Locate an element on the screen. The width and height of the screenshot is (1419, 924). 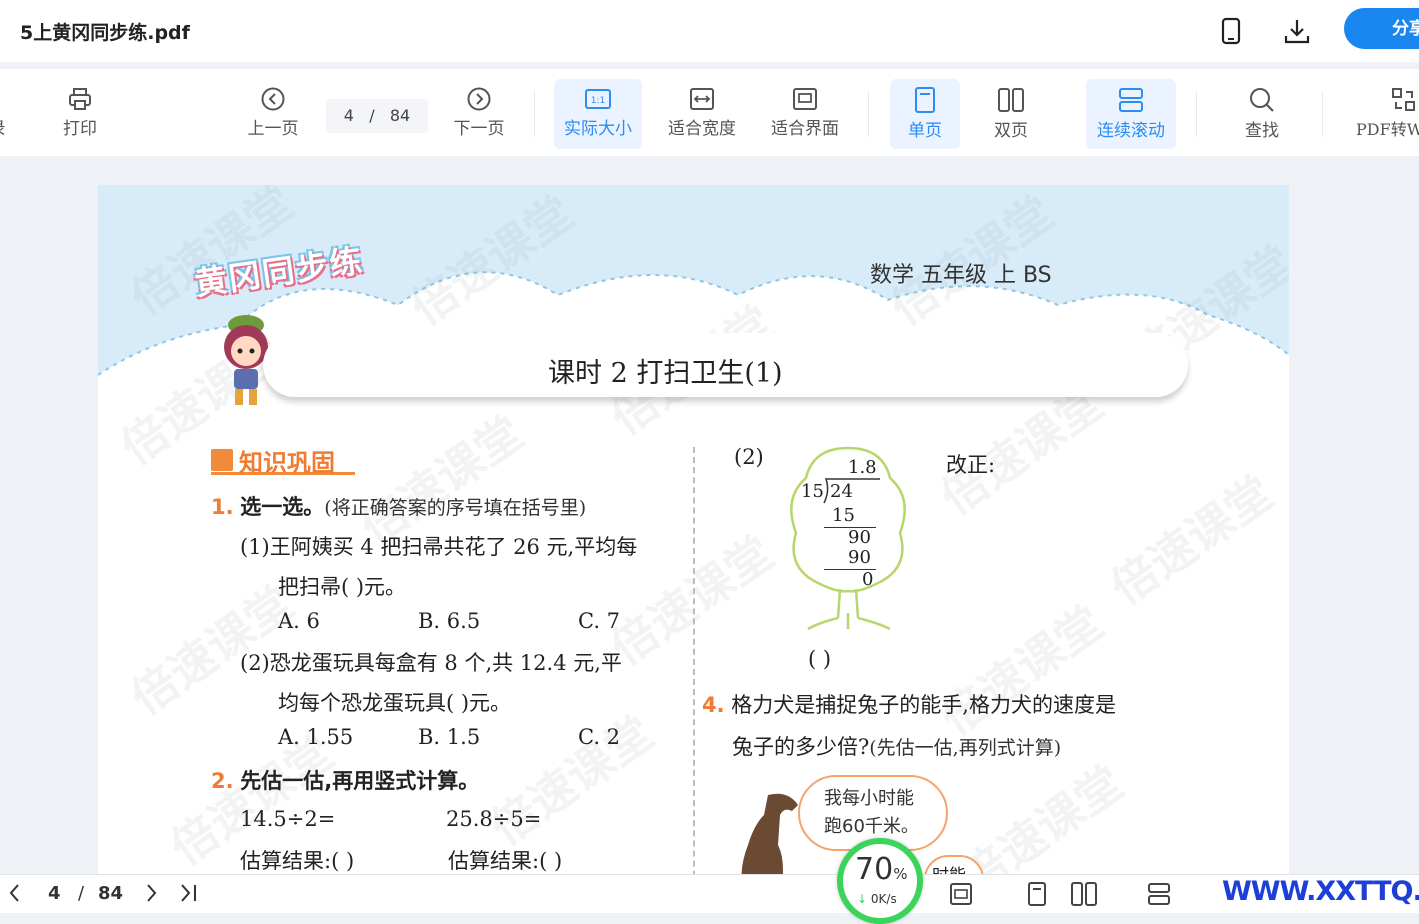
question-1-1-line-1: (1)王阿姨买 4 把扫帚共花了 26 元,平均每 is located at coordinates (439, 547).